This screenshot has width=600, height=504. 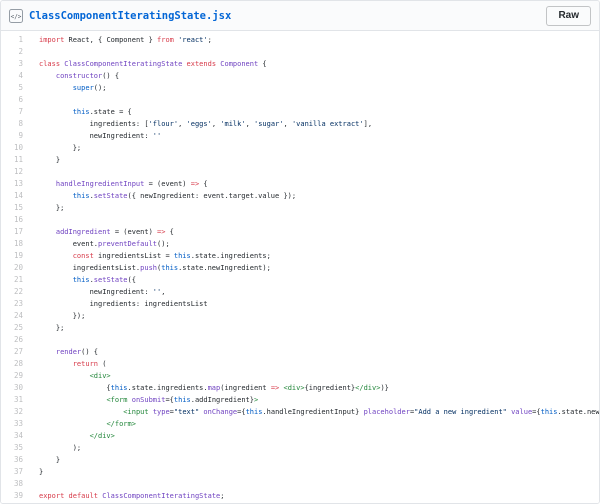 I want to click on line-number: 6, so click(x=16, y=100).